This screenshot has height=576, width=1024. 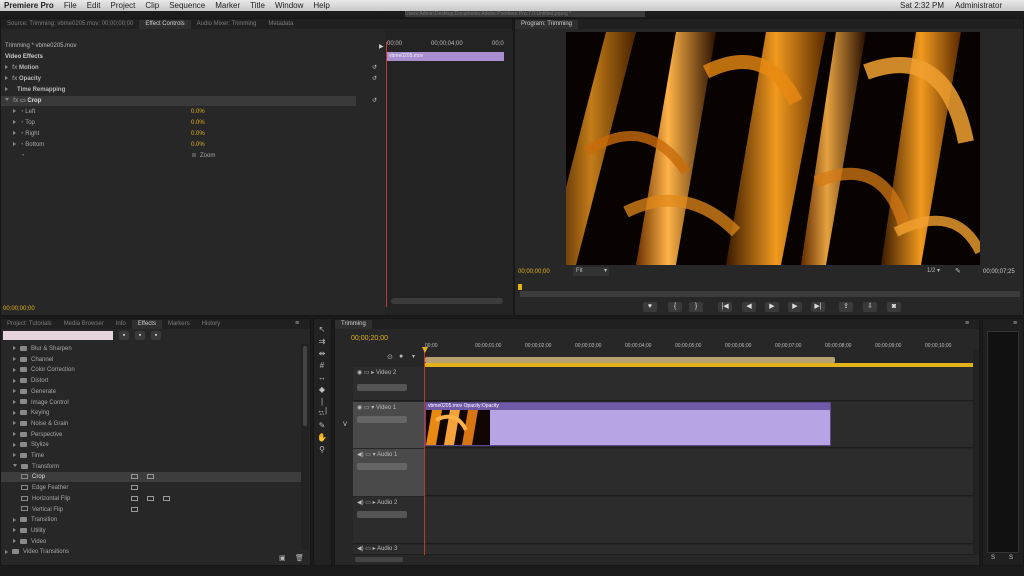 I want to click on menu-edit: Edit, so click(x=94, y=5).